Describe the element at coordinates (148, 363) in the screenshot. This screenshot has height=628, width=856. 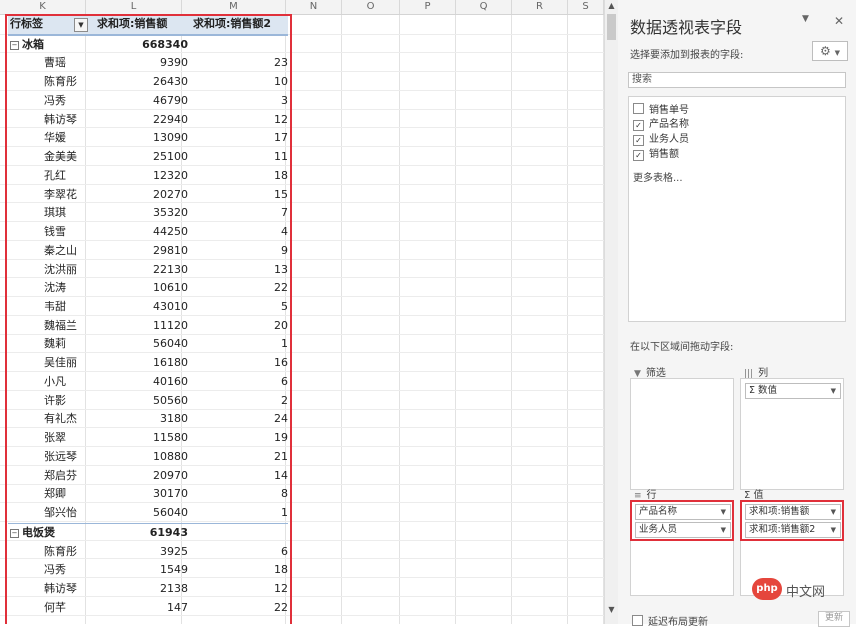
I see `pivot-row: 吴佳丽 16180 16` at that location.